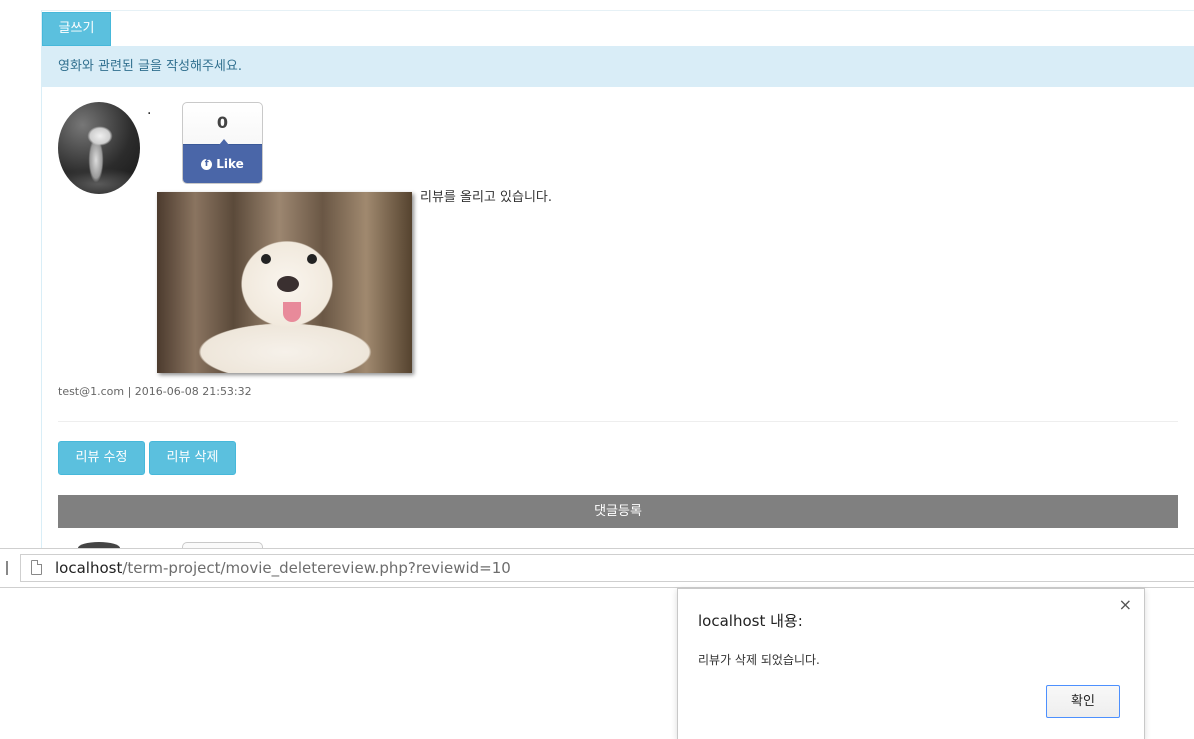 The width and height of the screenshot is (1194, 739). What do you see at coordinates (230, 164) in the screenshot?
I see `like-label: Like` at bounding box center [230, 164].